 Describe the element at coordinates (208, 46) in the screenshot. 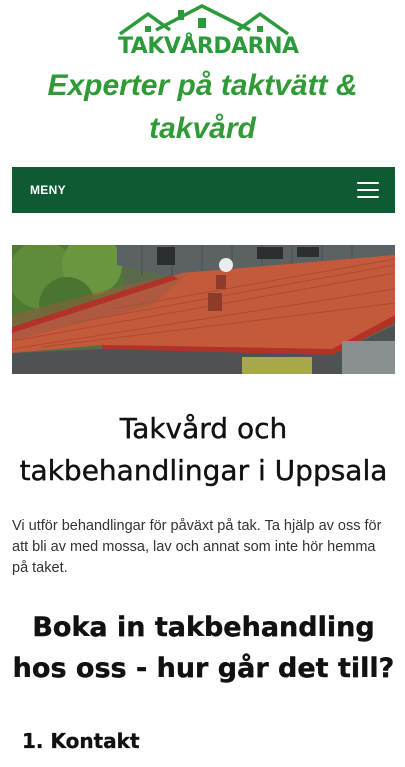

I see `logo-text: TAKVÅRDARNA` at that location.